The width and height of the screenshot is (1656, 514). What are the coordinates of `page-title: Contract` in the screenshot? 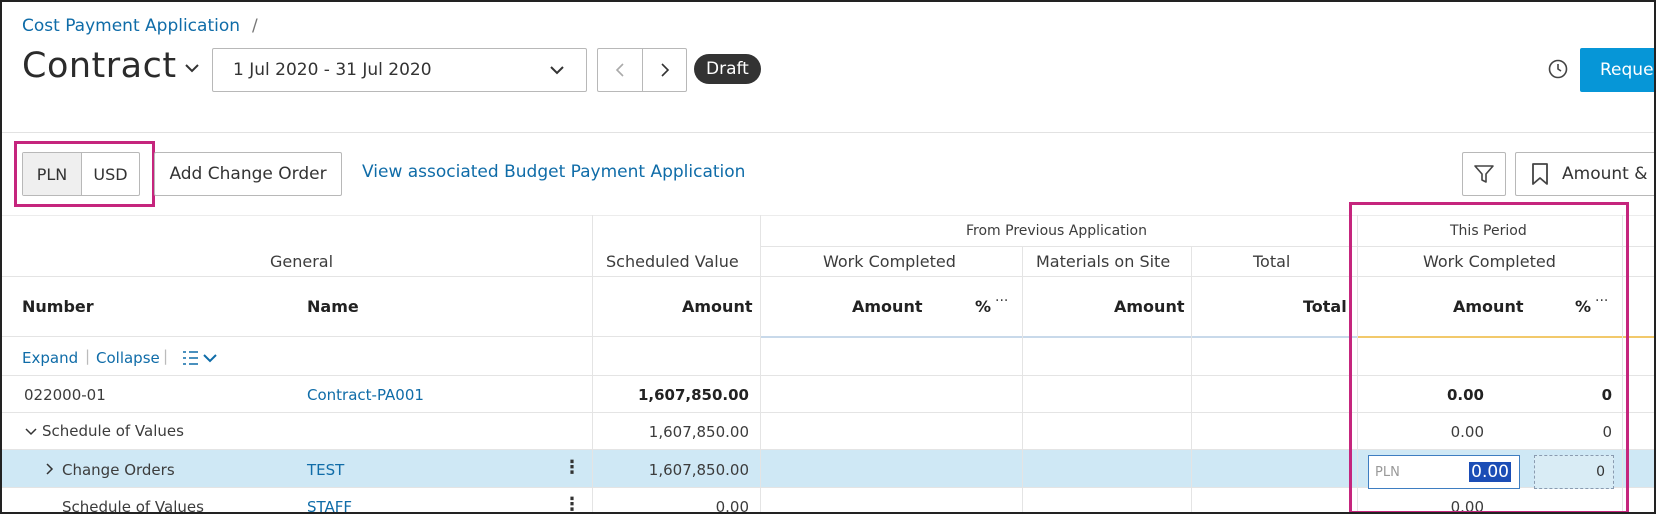 It's located at (99, 66).